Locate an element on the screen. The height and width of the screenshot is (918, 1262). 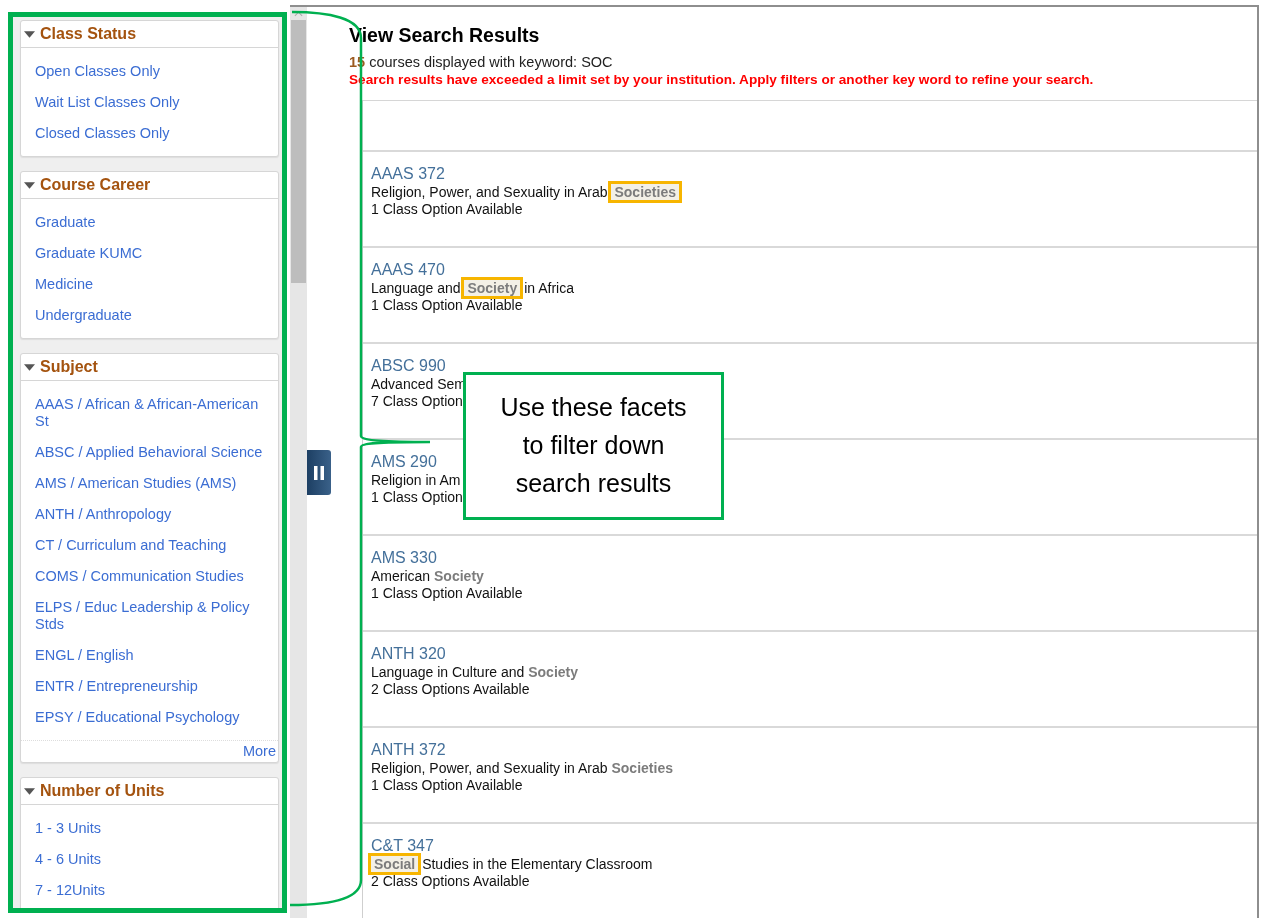
facet-link: 7 - 12Units is located at coordinates (70, 890).